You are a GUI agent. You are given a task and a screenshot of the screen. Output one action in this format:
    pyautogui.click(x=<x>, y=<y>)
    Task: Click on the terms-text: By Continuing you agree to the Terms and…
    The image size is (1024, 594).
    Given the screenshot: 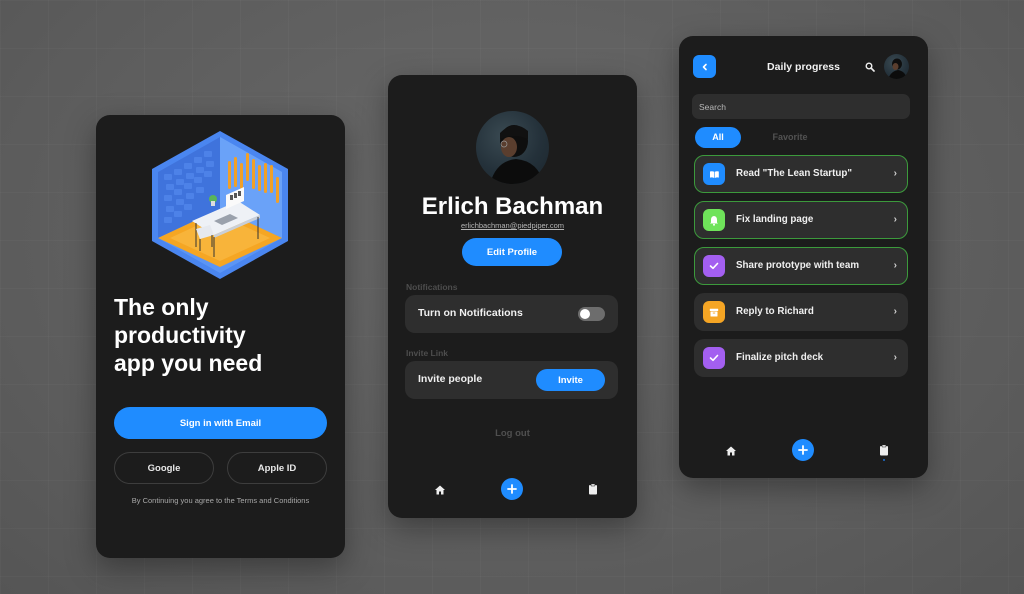 What is the action you would take?
    pyautogui.click(x=220, y=500)
    